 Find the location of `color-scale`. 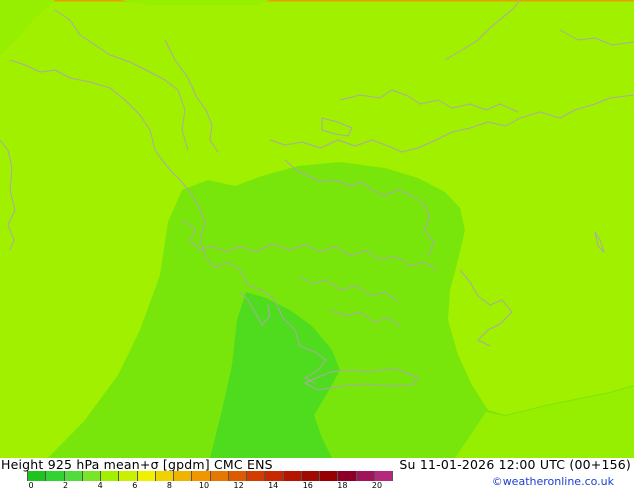

color-scale is located at coordinates (210, 476).